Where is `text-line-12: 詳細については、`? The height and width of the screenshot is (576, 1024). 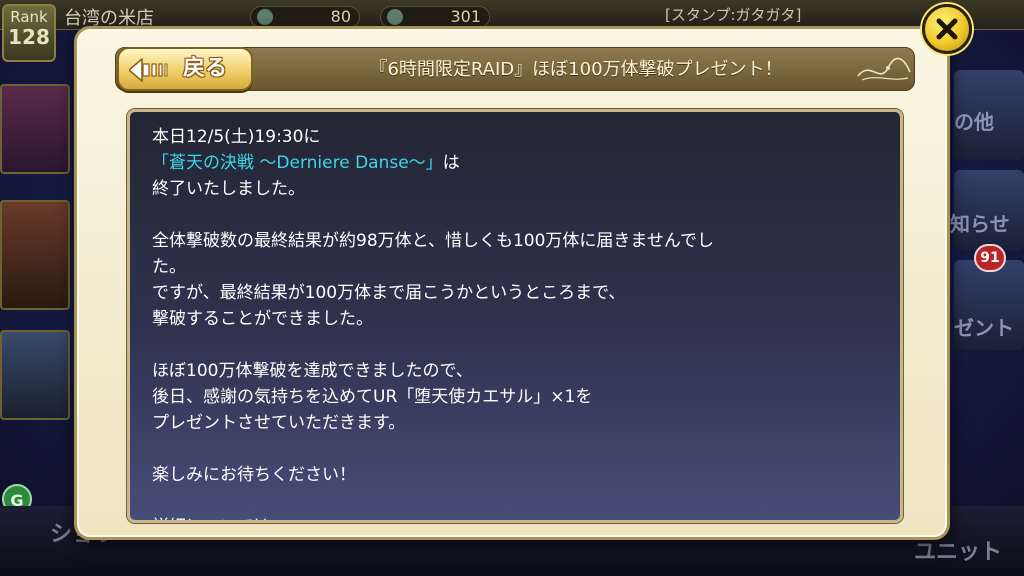 text-line-12: 詳細については、 is located at coordinates (522, 517).